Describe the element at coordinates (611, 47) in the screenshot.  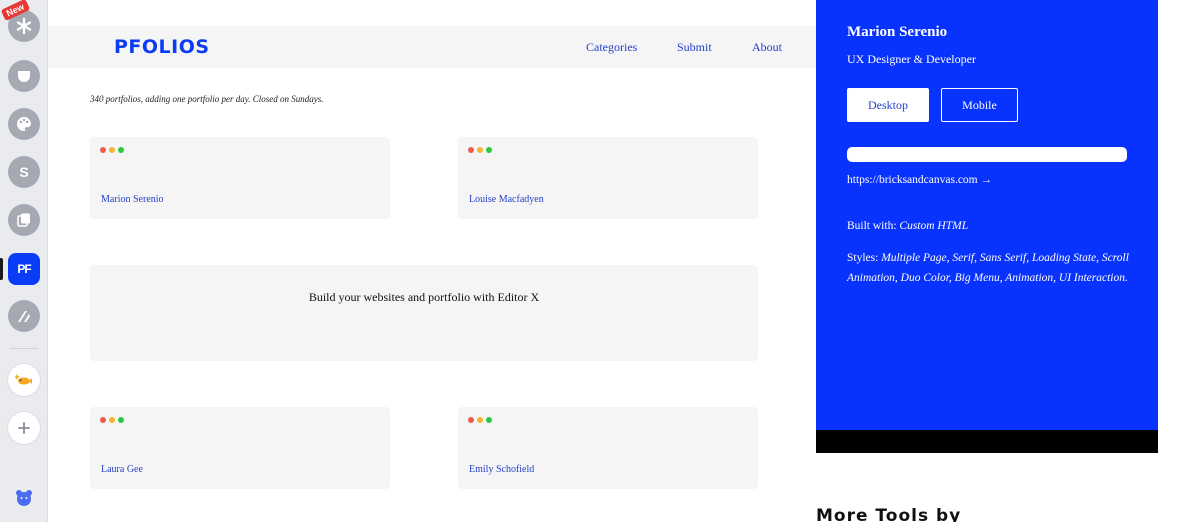
I see `nav-categories: Categories` at that location.